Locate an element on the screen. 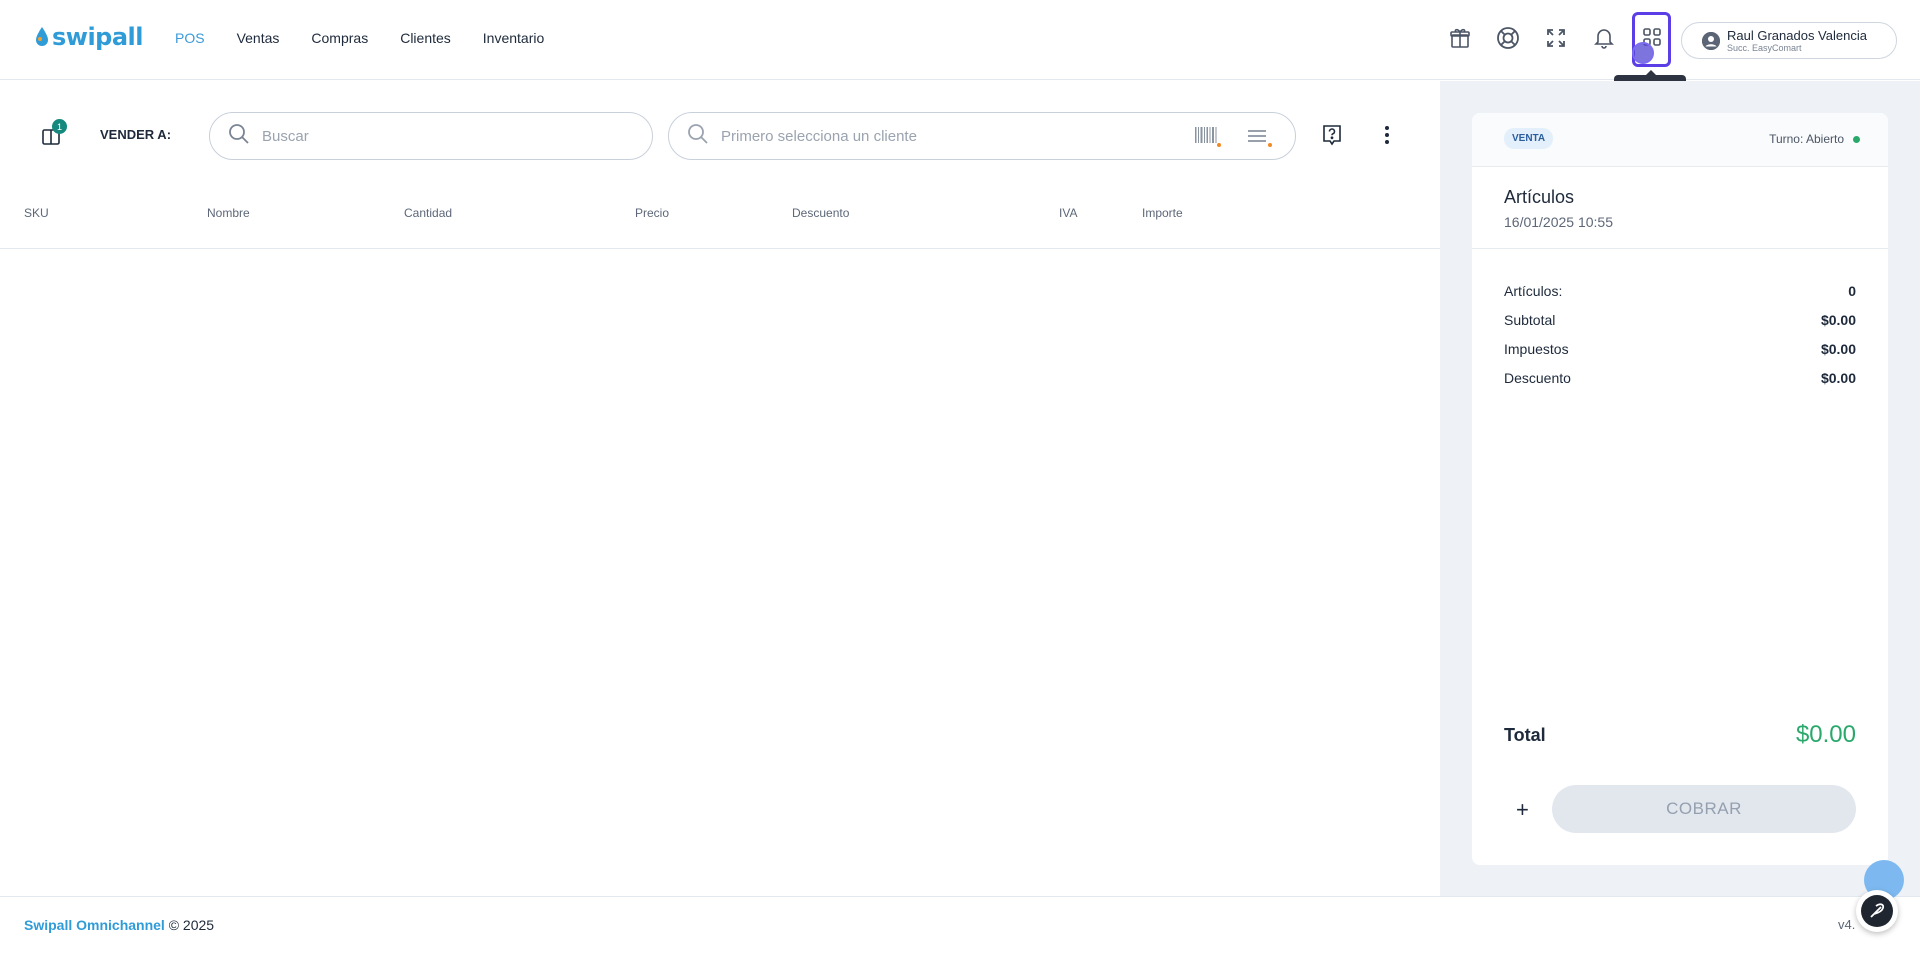 This screenshot has width=1920, height=953. articles-title: Artículos is located at coordinates (1539, 197).